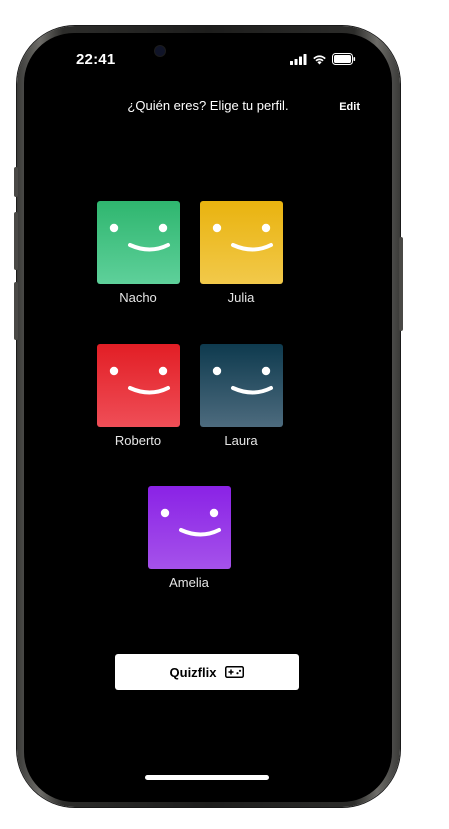 The height and width of the screenshot is (829, 449). What do you see at coordinates (193, 672) in the screenshot?
I see `quizflix-label: Quizflix` at bounding box center [193, 672].